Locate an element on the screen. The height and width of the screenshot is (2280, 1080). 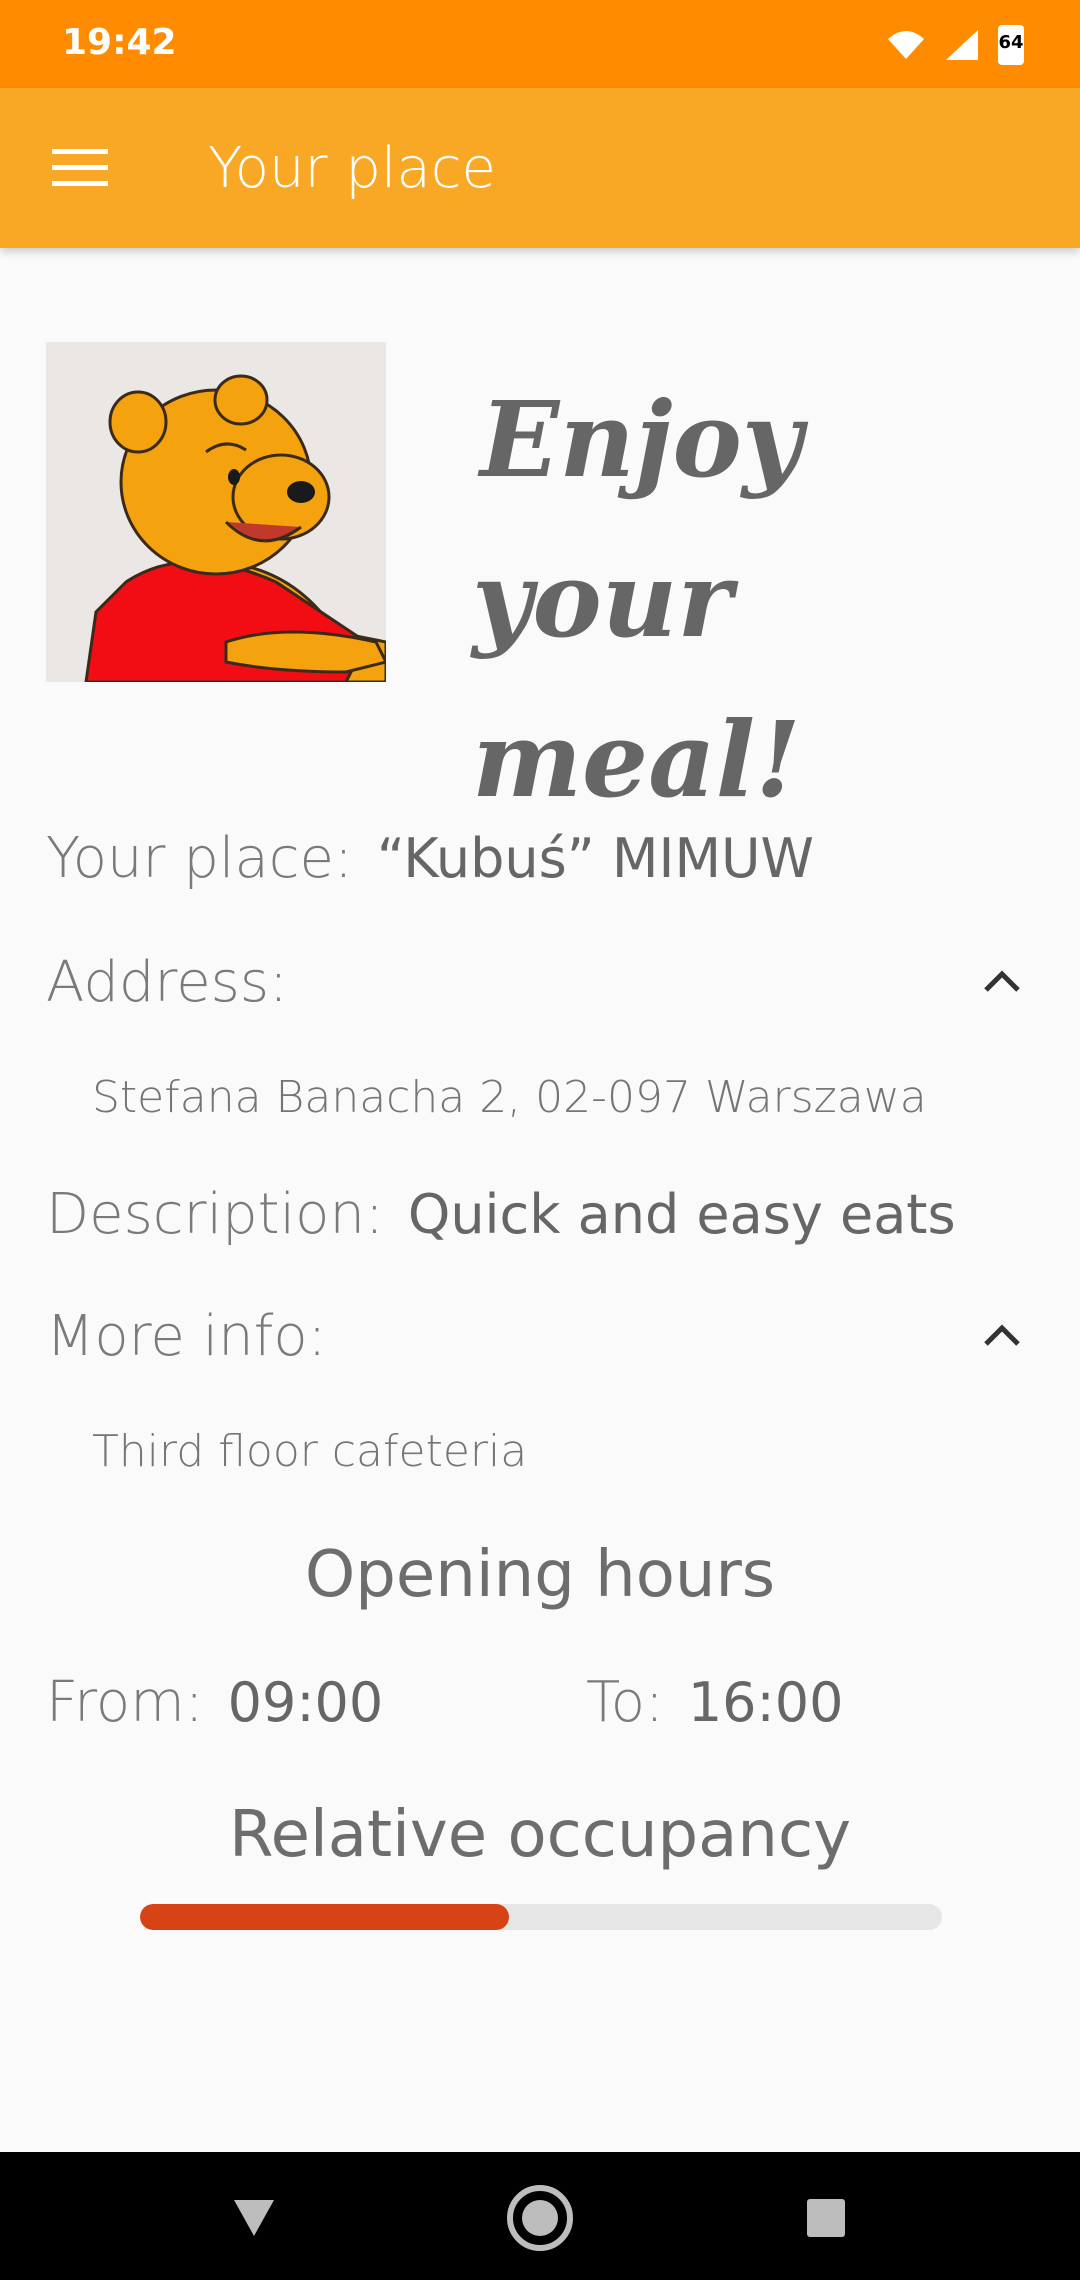
more-info-label: More info: is located at coordinates (186, 1336).